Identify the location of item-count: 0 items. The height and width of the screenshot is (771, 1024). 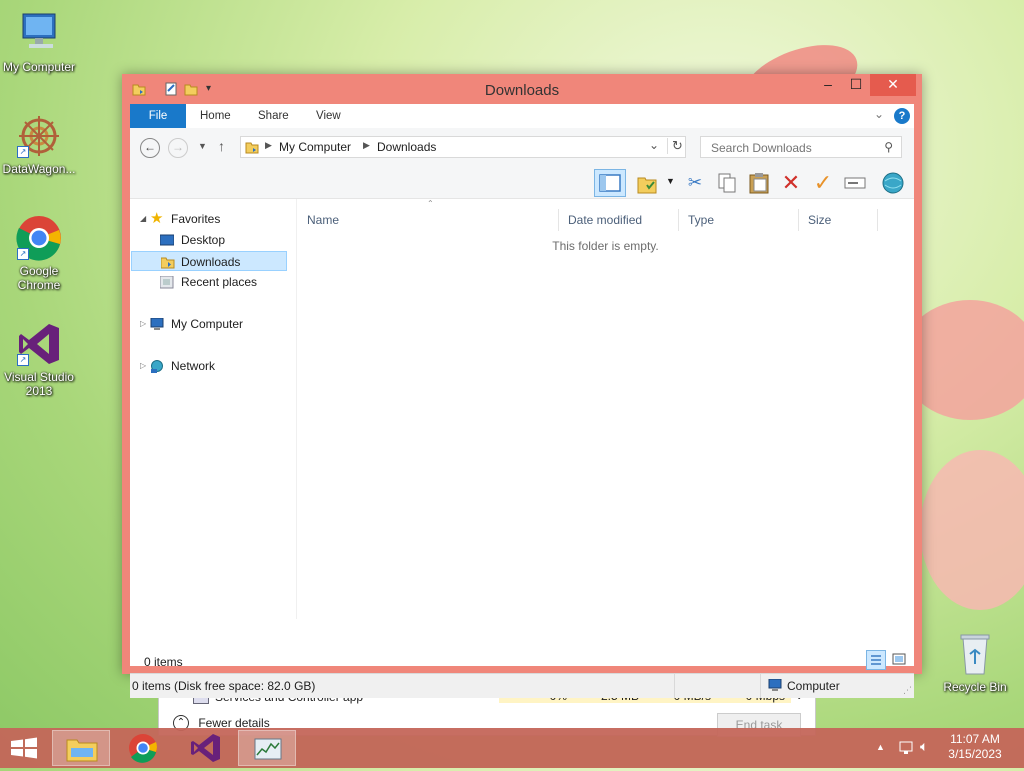
(163, 662).